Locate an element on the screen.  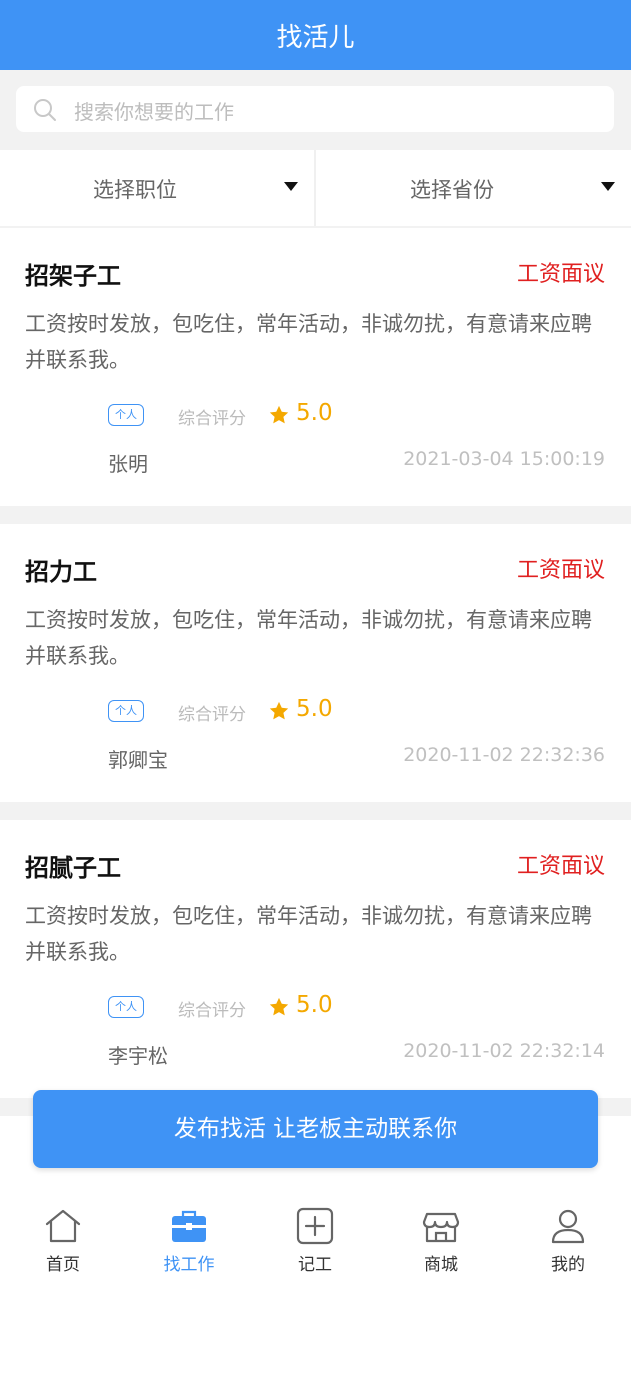
tab-store: 商城 is located at coordinates (441, 1235).